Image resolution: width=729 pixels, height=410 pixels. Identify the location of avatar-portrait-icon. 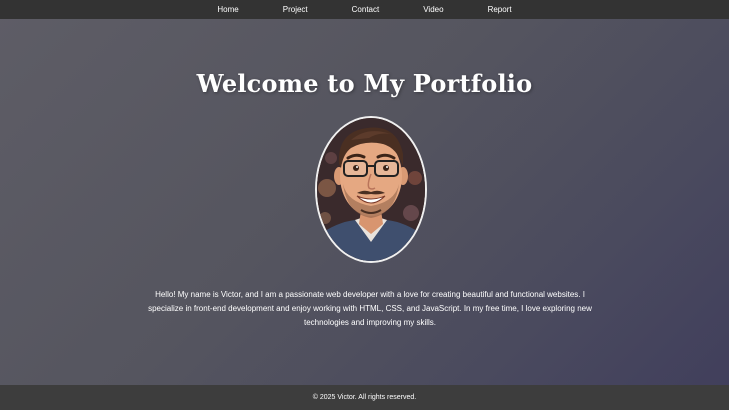
(371, 189).